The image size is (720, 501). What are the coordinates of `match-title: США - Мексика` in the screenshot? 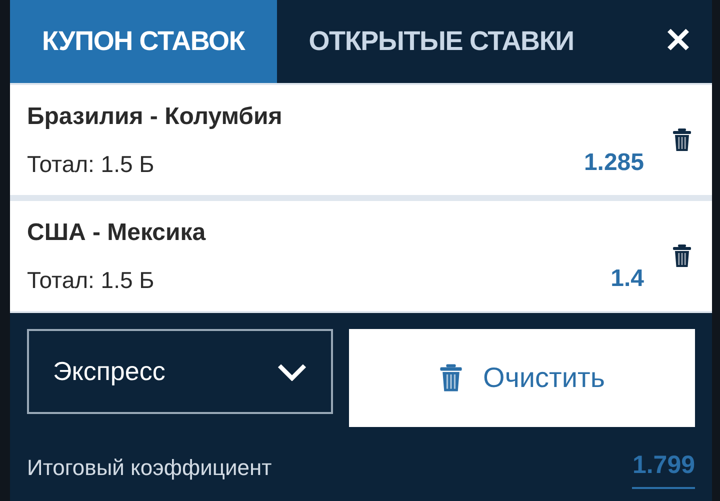 It's located at (117, 233).